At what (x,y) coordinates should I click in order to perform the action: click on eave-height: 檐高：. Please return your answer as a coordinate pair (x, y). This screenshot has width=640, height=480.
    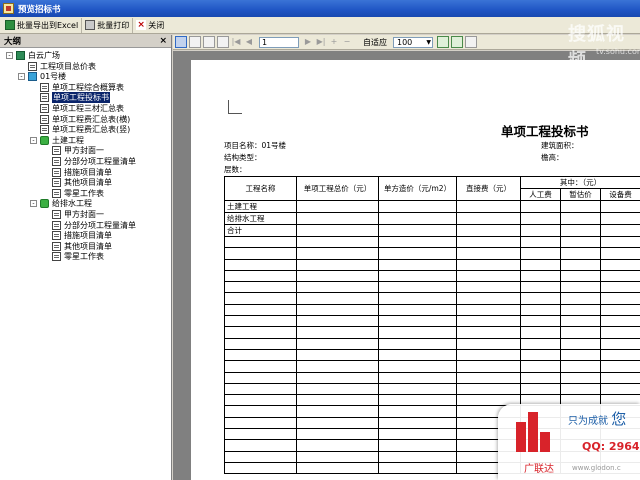
    Looking at the image, I should click on (552, 157).